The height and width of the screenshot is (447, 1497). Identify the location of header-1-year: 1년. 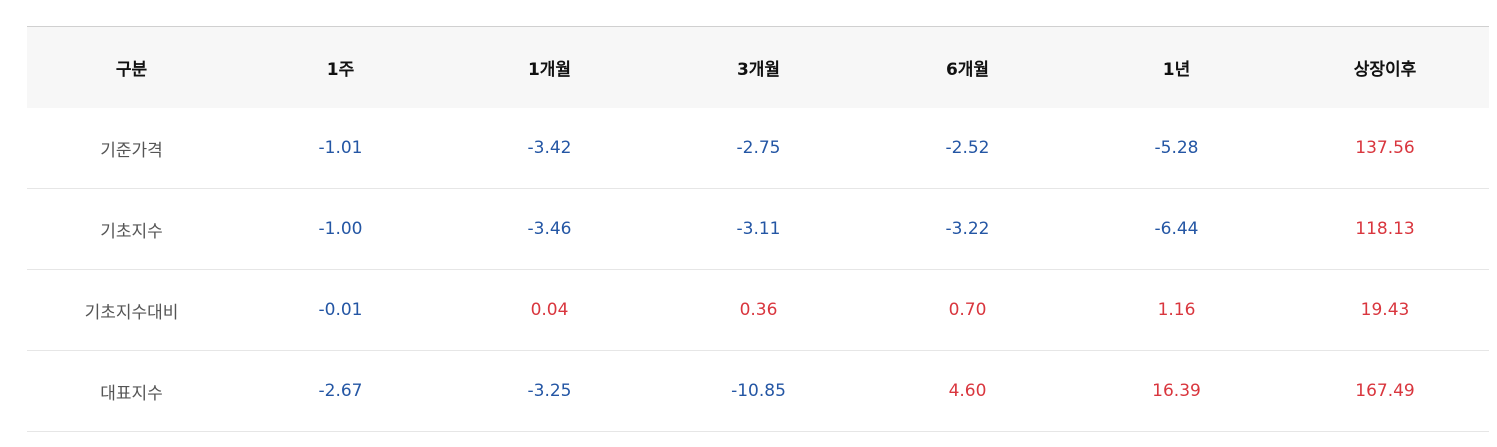
(1176, 70).